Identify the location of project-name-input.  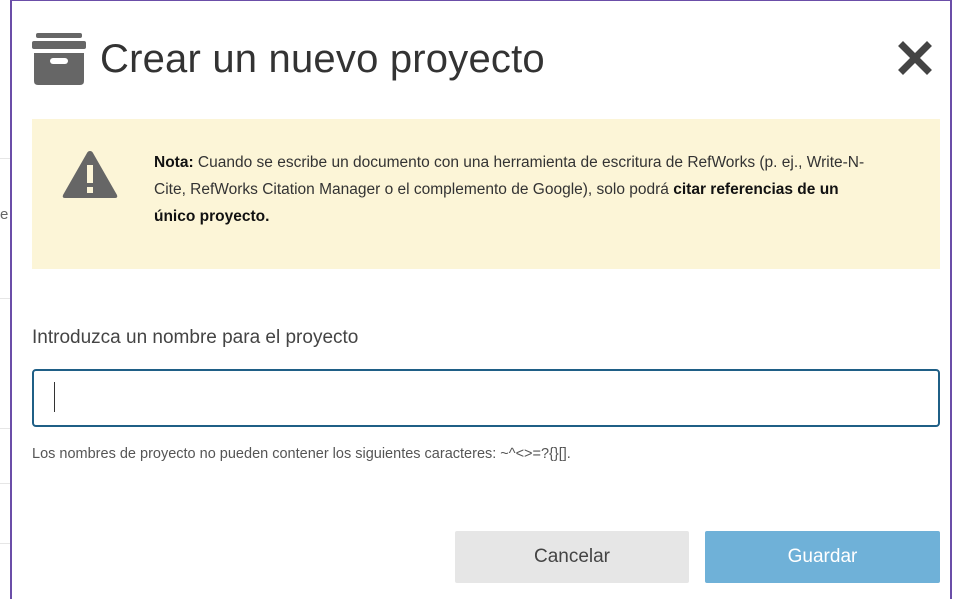
(486, 398).